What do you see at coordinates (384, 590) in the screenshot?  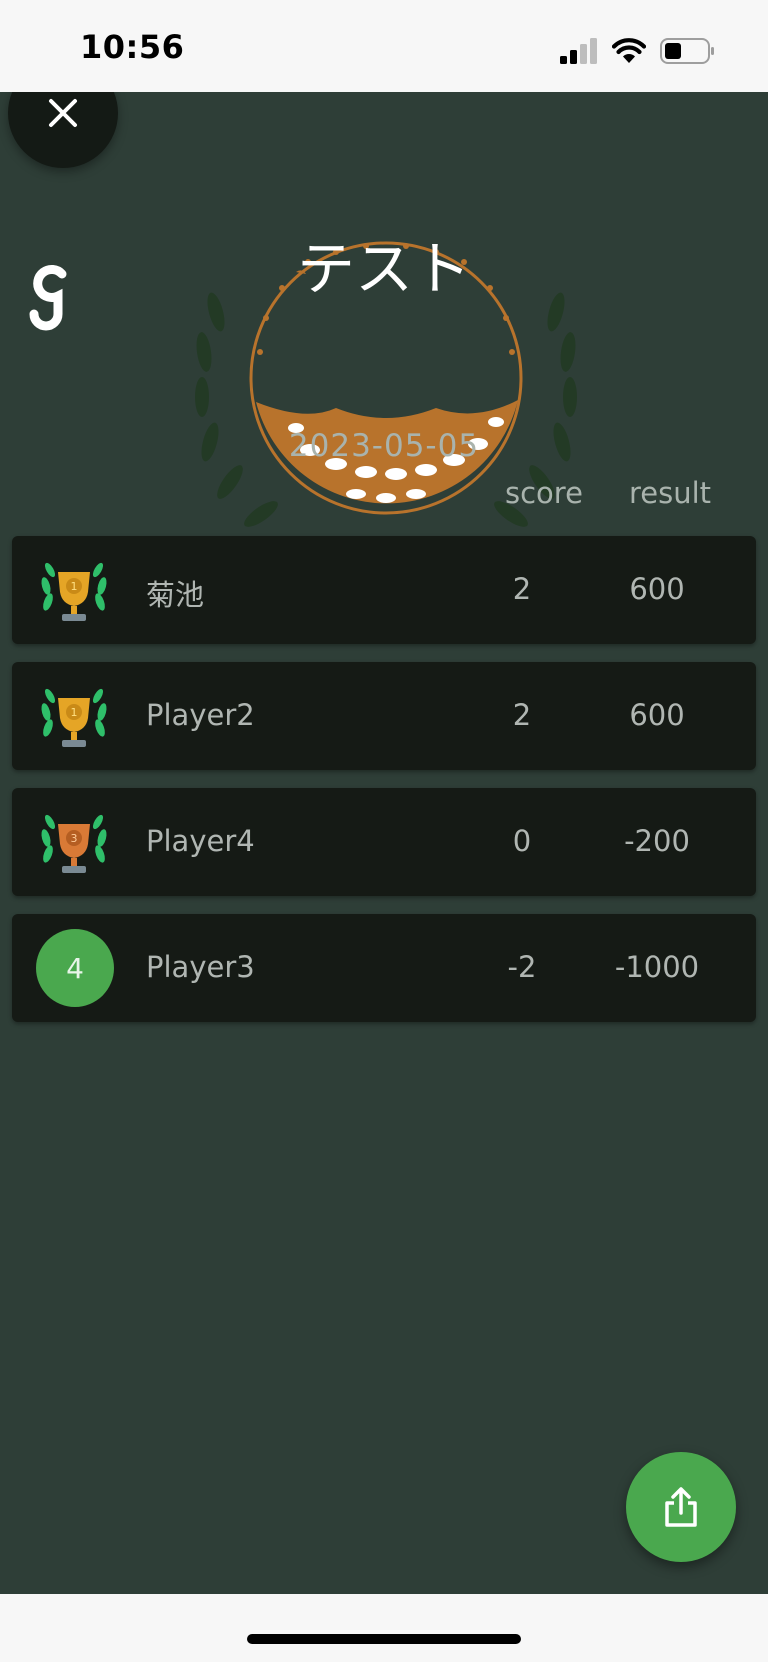 I see `player-row: 1 菊池 2 600` at bounding box center [384, 590].